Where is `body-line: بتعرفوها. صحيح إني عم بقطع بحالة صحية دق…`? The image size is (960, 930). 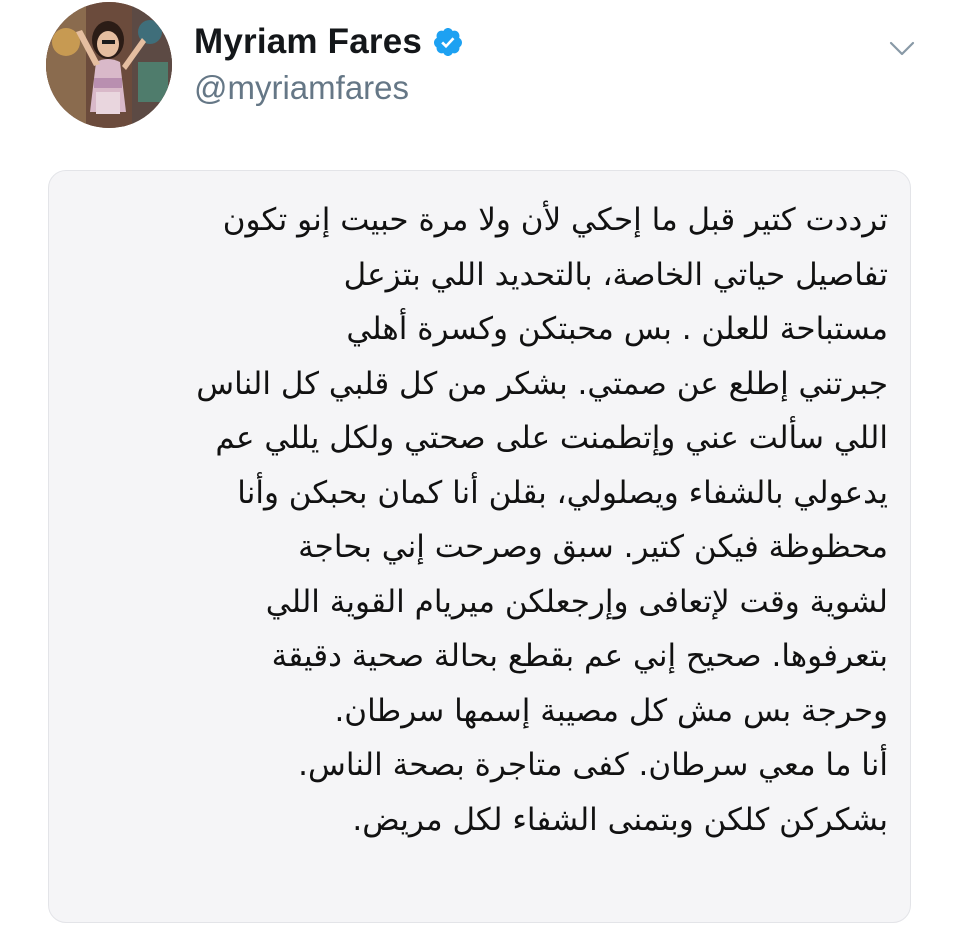 body-line: بتعرفوها. صحيح إني عم بقطع بحالة صحية دق… is located at coordinates (579, 656).